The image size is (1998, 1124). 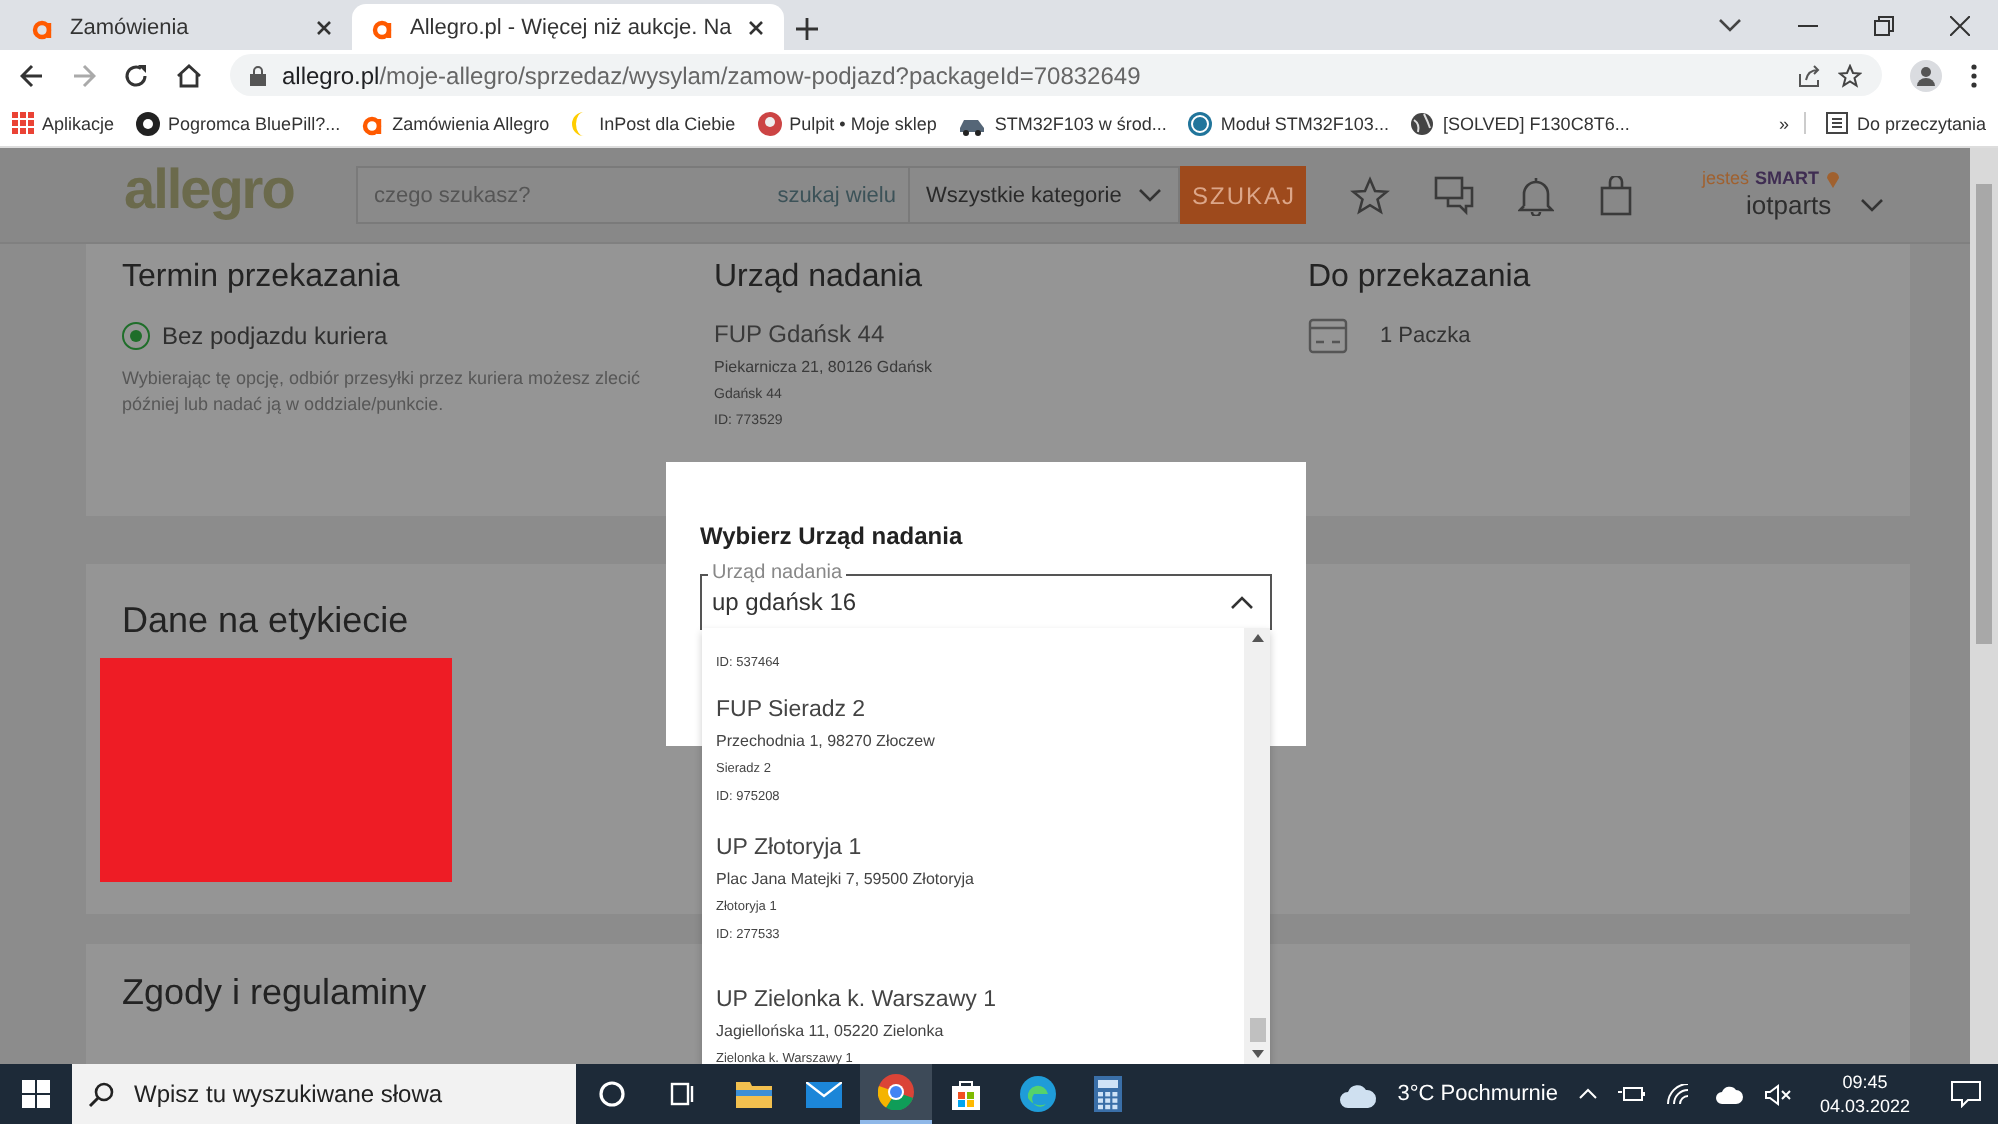 I want to click on globe-icon, so click(x=1422, y=123).